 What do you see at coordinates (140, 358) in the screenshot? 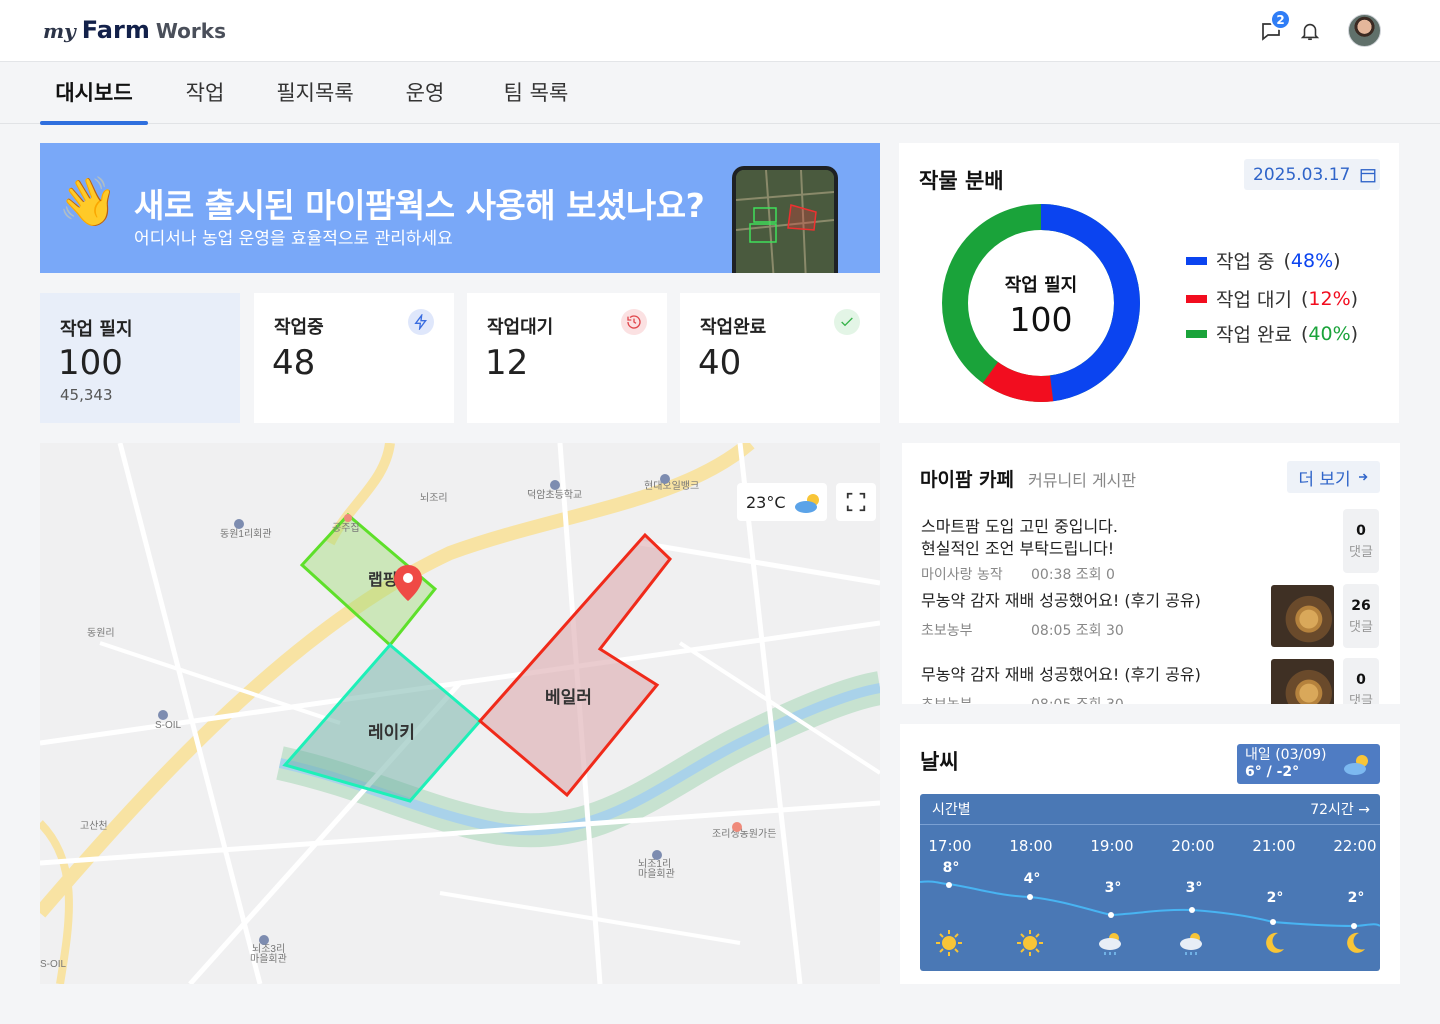
I see `stat-card-total: 작업 필지 100 45,343` at bounding box center [140, 358].